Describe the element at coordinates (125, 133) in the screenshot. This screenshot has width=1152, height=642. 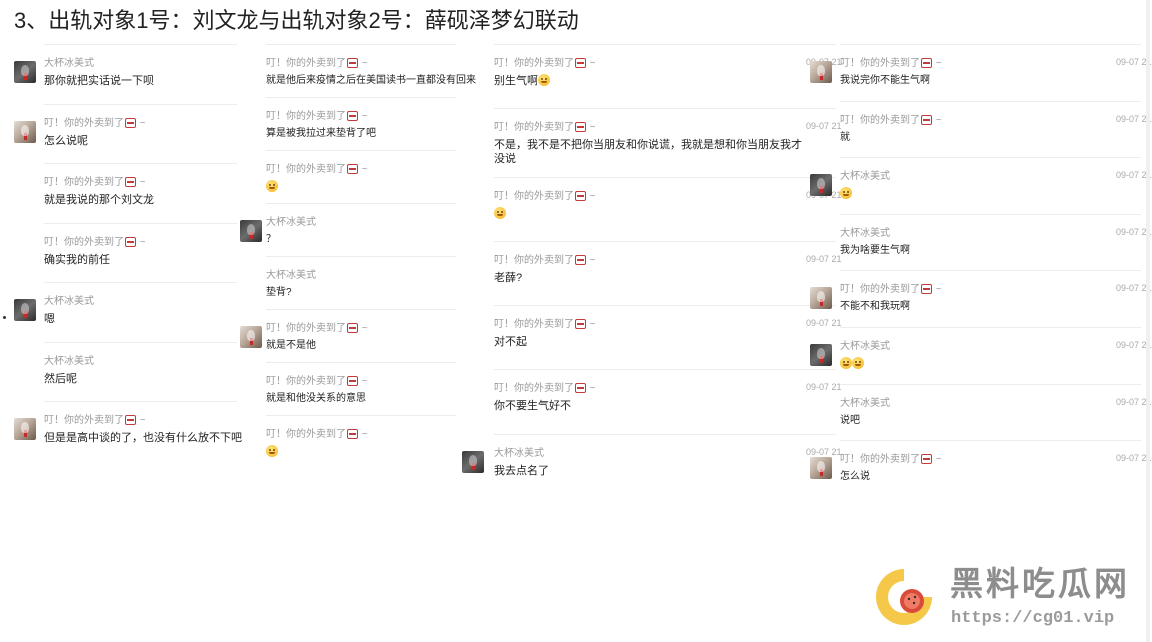
I see `chat-message: 叮！你的外卖到了 ~ 怎么说呢` at that location.